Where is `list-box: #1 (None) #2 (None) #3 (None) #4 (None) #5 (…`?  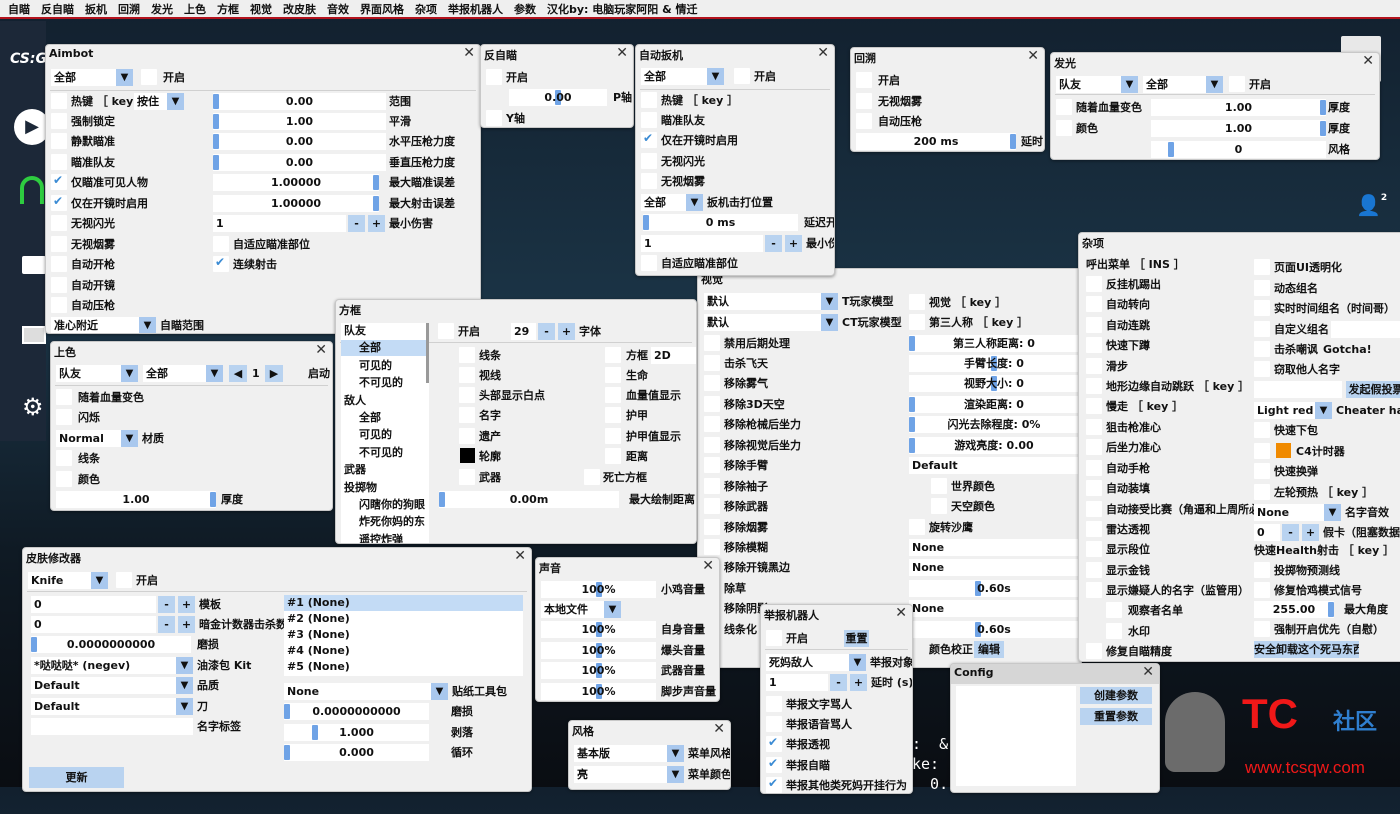
list-box: #1 (None) #2 (None) #3 (None) #4 (None) #5 (… is located at coordinates (403, 635).